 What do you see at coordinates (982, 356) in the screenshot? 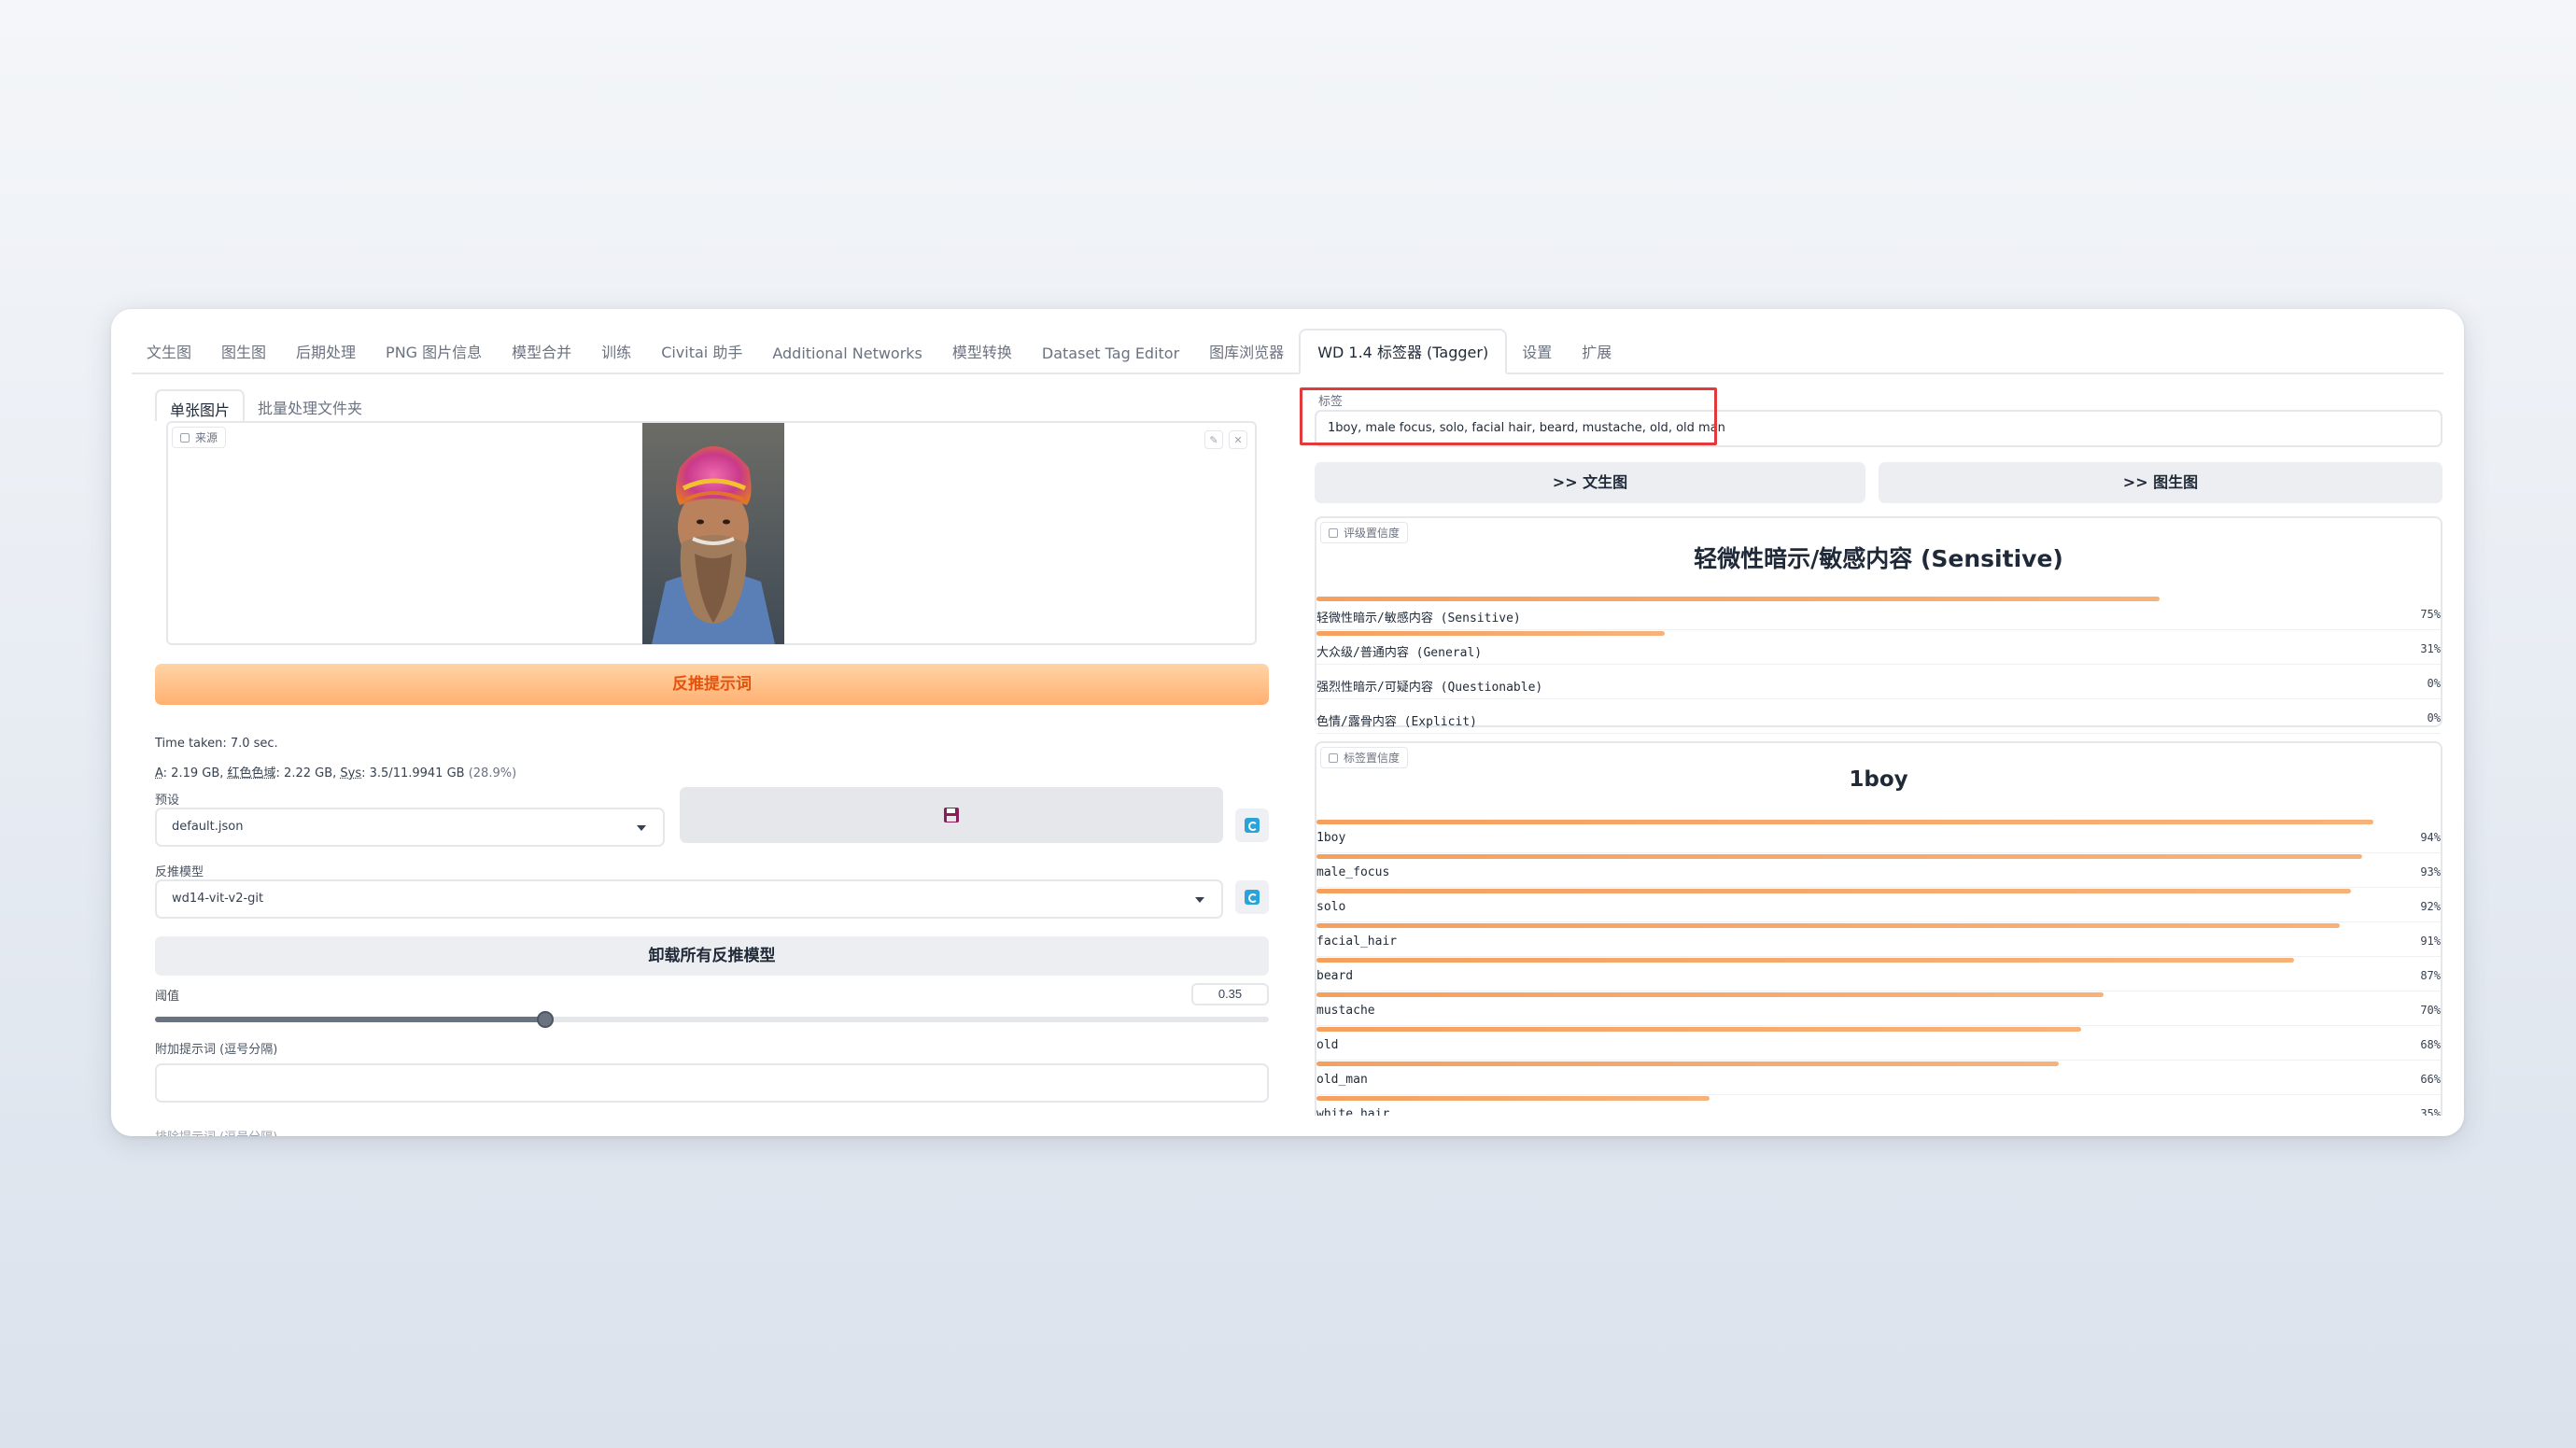
I see `tab-8: 模型转换` at bounding box center [982, 356].